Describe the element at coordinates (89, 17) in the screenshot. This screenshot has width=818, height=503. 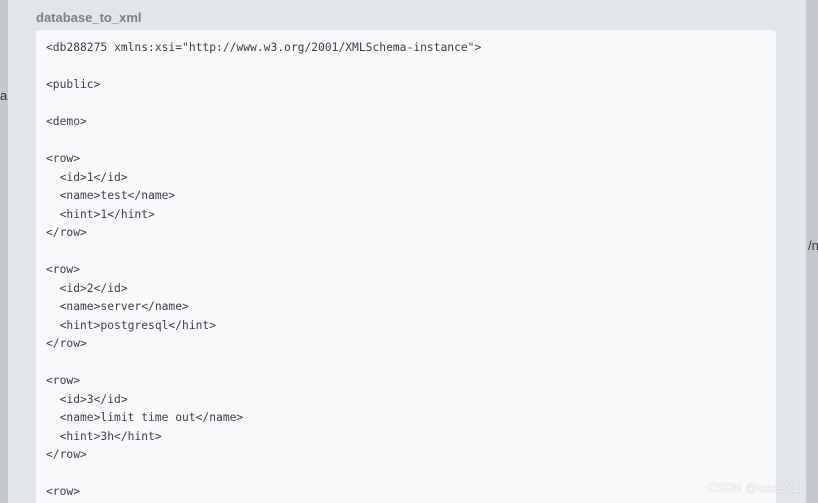
I see `dialog-title: database_to_xml` at that location.